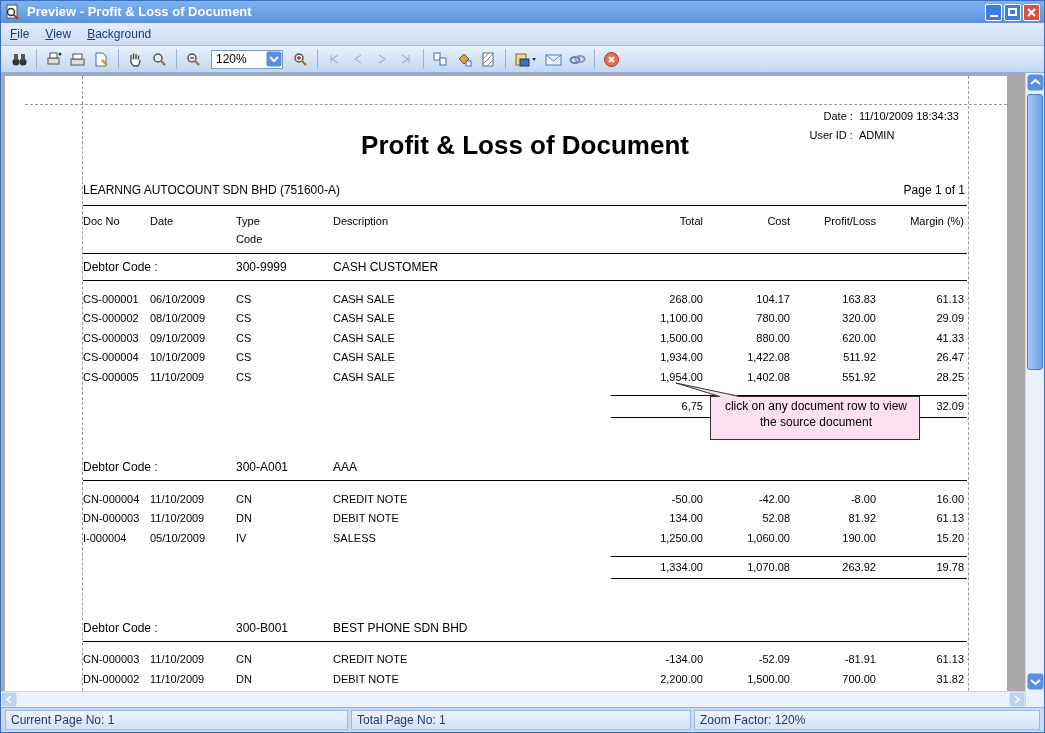 This screenshot has width=1045, height=733. Describe the element at coordinates (859, 319) in the screenshot. I see `table-cell-text: 320.00` at that location.